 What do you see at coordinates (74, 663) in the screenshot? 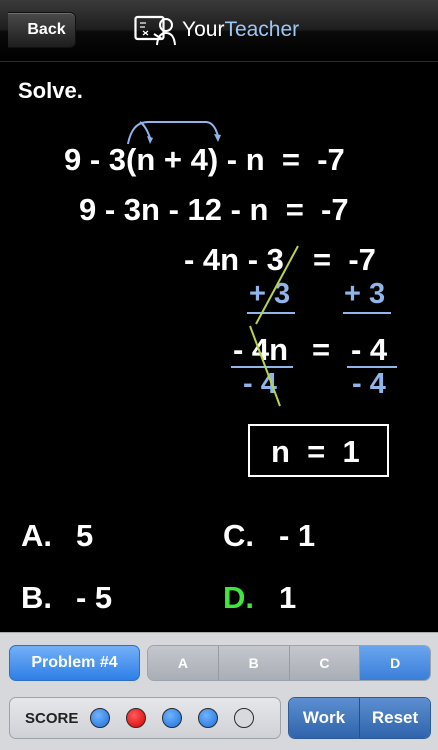
I see `problem-number-button: Problem #4` at bounding box center [74, 663].